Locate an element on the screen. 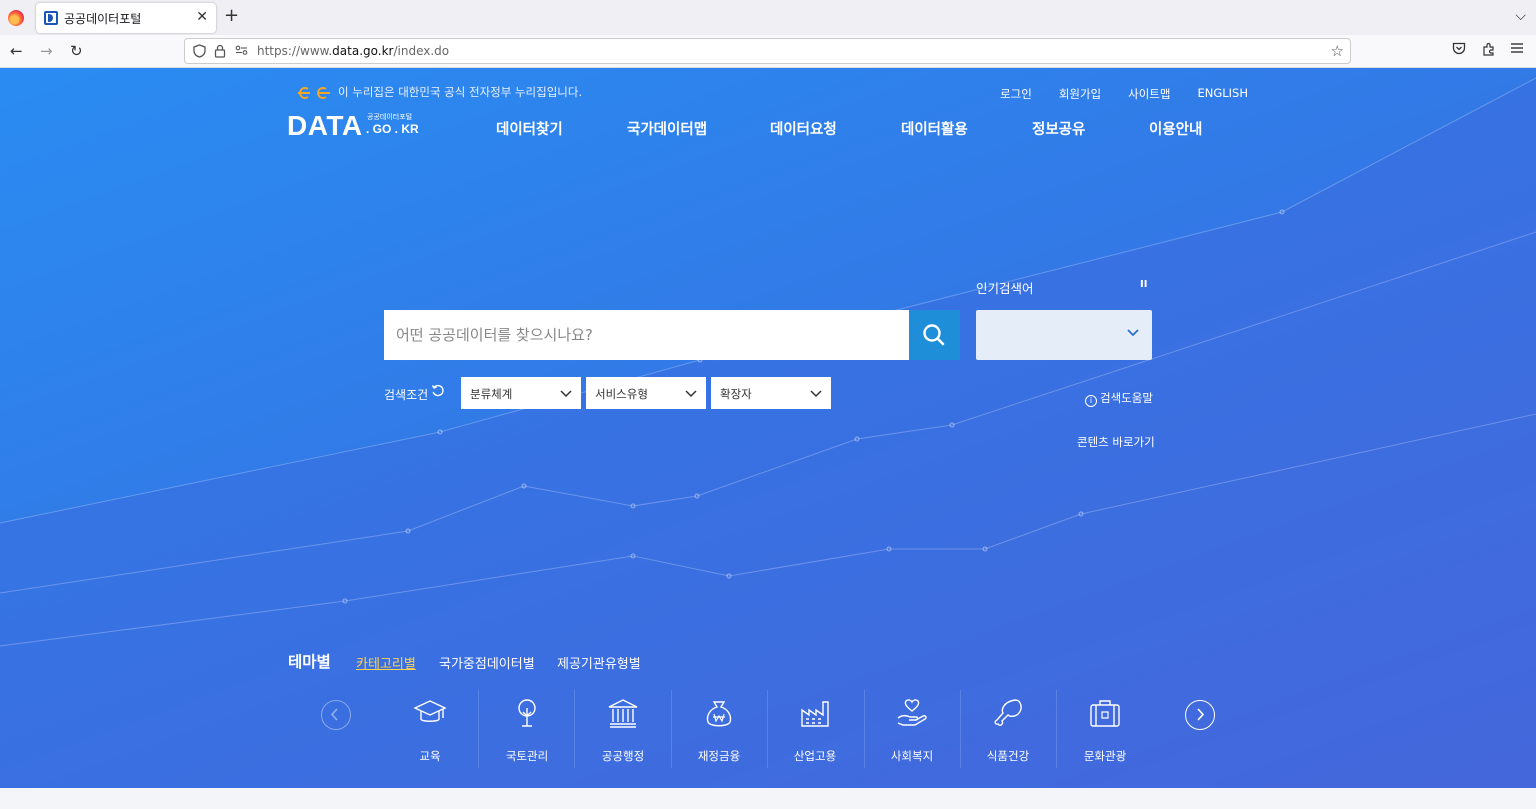  category-label: 식품건강 is located at coordinates (1008, 756).